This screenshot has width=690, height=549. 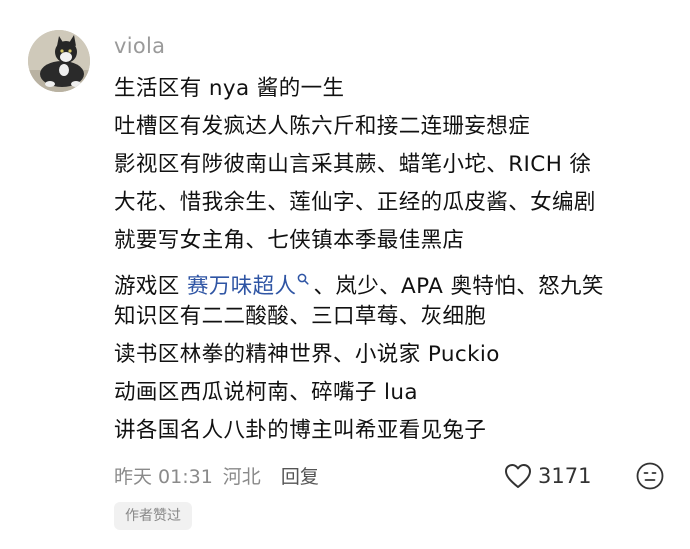 What do you see at coordinates (300, 430) in the screenshot?
I see `comment-line: 讲各国名人八卦的博主叫希亚看见兔子` at bounding box center [300, 430].